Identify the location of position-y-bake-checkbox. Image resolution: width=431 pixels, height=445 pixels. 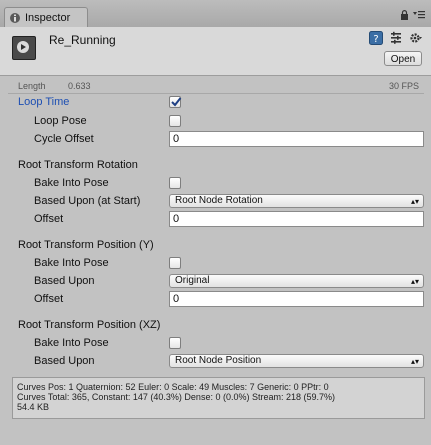
(175, 263).